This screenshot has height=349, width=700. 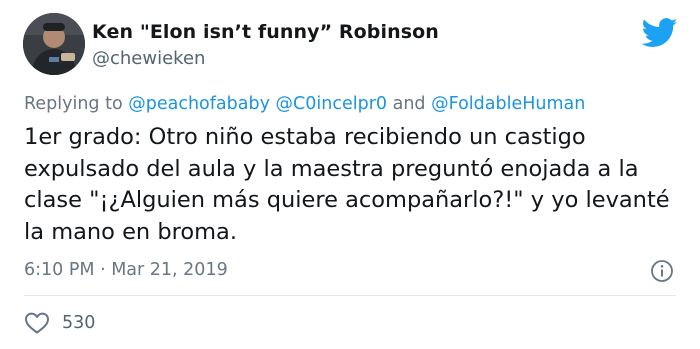 I want to click on info-icon, so click(x=662, y=271).